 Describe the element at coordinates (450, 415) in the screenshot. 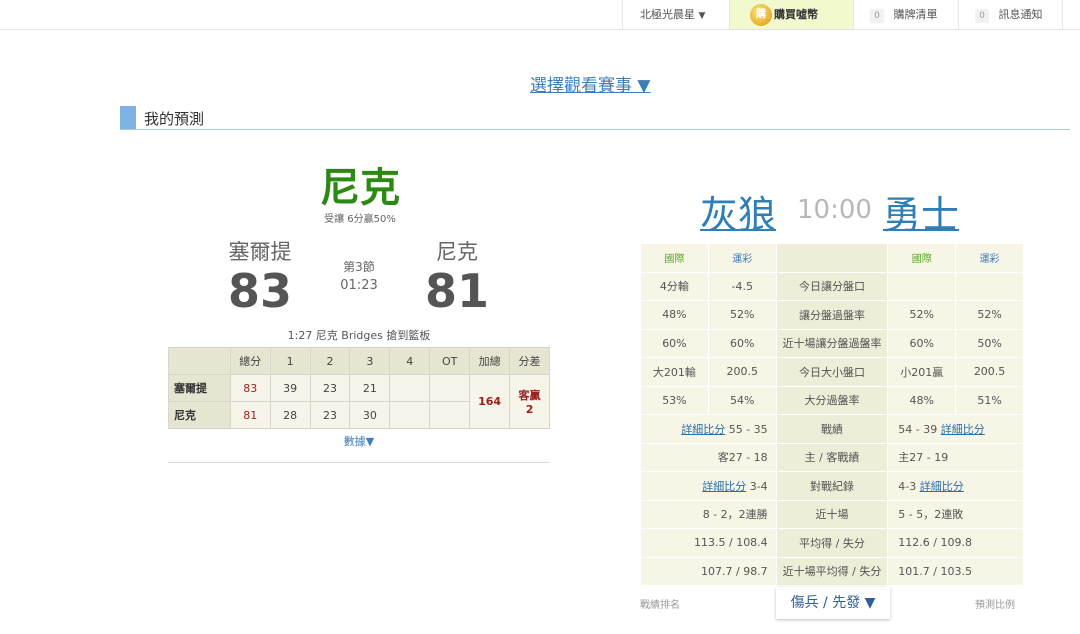

I see `ot-cell` at that location.